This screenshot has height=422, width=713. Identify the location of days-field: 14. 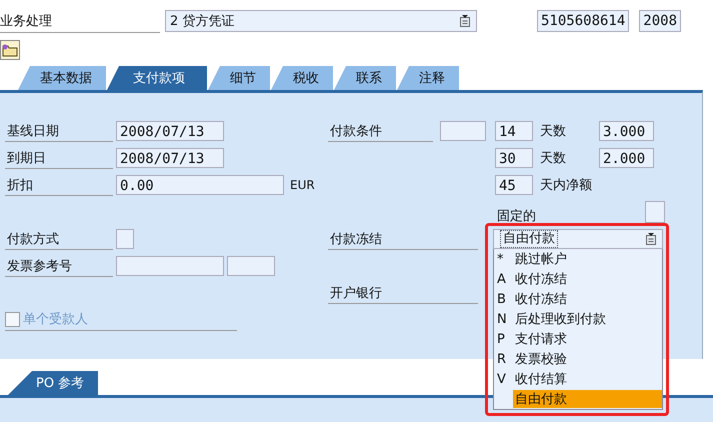
(514, 130).